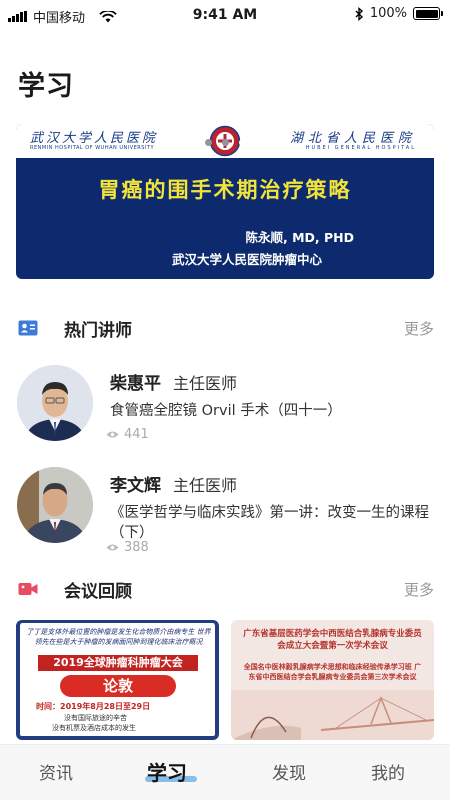  I want to click on hot-lecturers-header: 热门讲师 更多, so click(225, 329).